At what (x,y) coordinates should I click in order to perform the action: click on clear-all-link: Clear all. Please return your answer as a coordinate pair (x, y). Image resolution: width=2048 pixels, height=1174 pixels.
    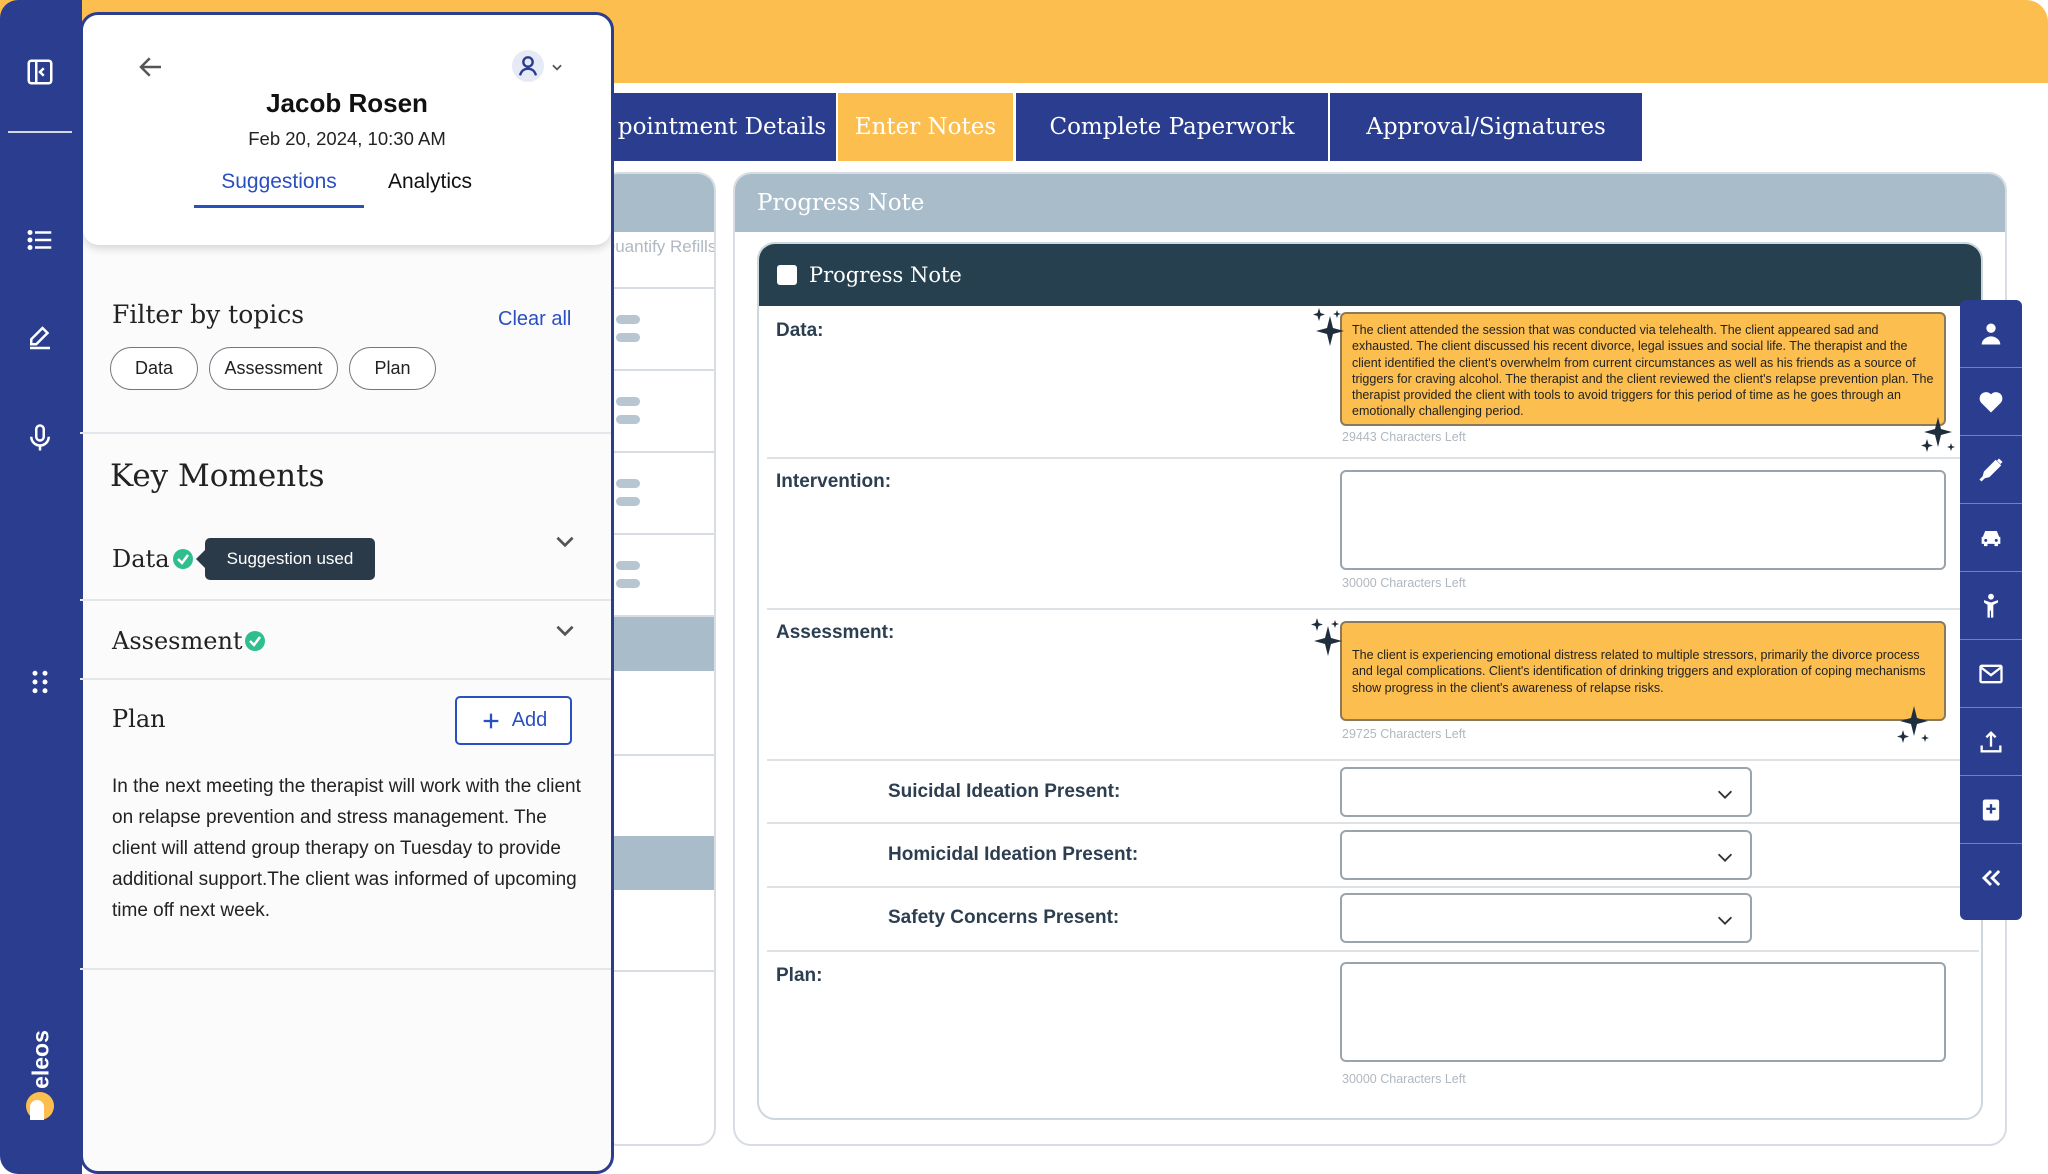
    Looking at the image, I should click on (534, 319).